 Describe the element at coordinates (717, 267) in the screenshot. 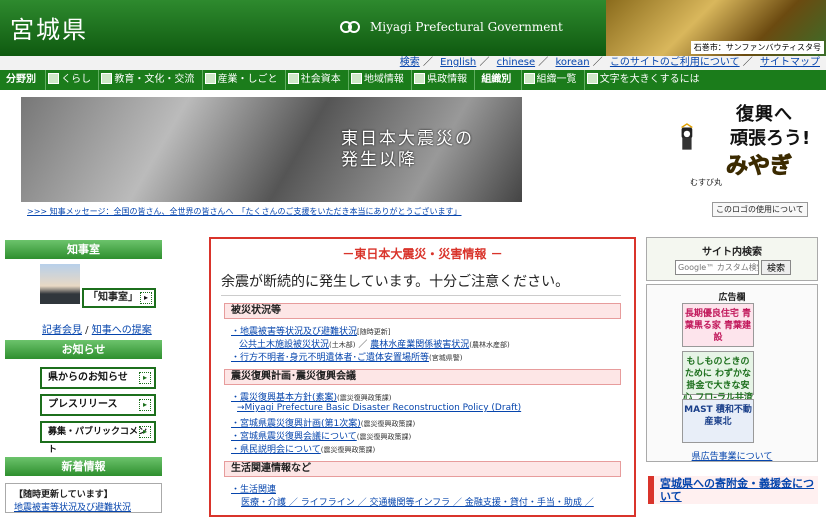

I see `search-input` at that location.